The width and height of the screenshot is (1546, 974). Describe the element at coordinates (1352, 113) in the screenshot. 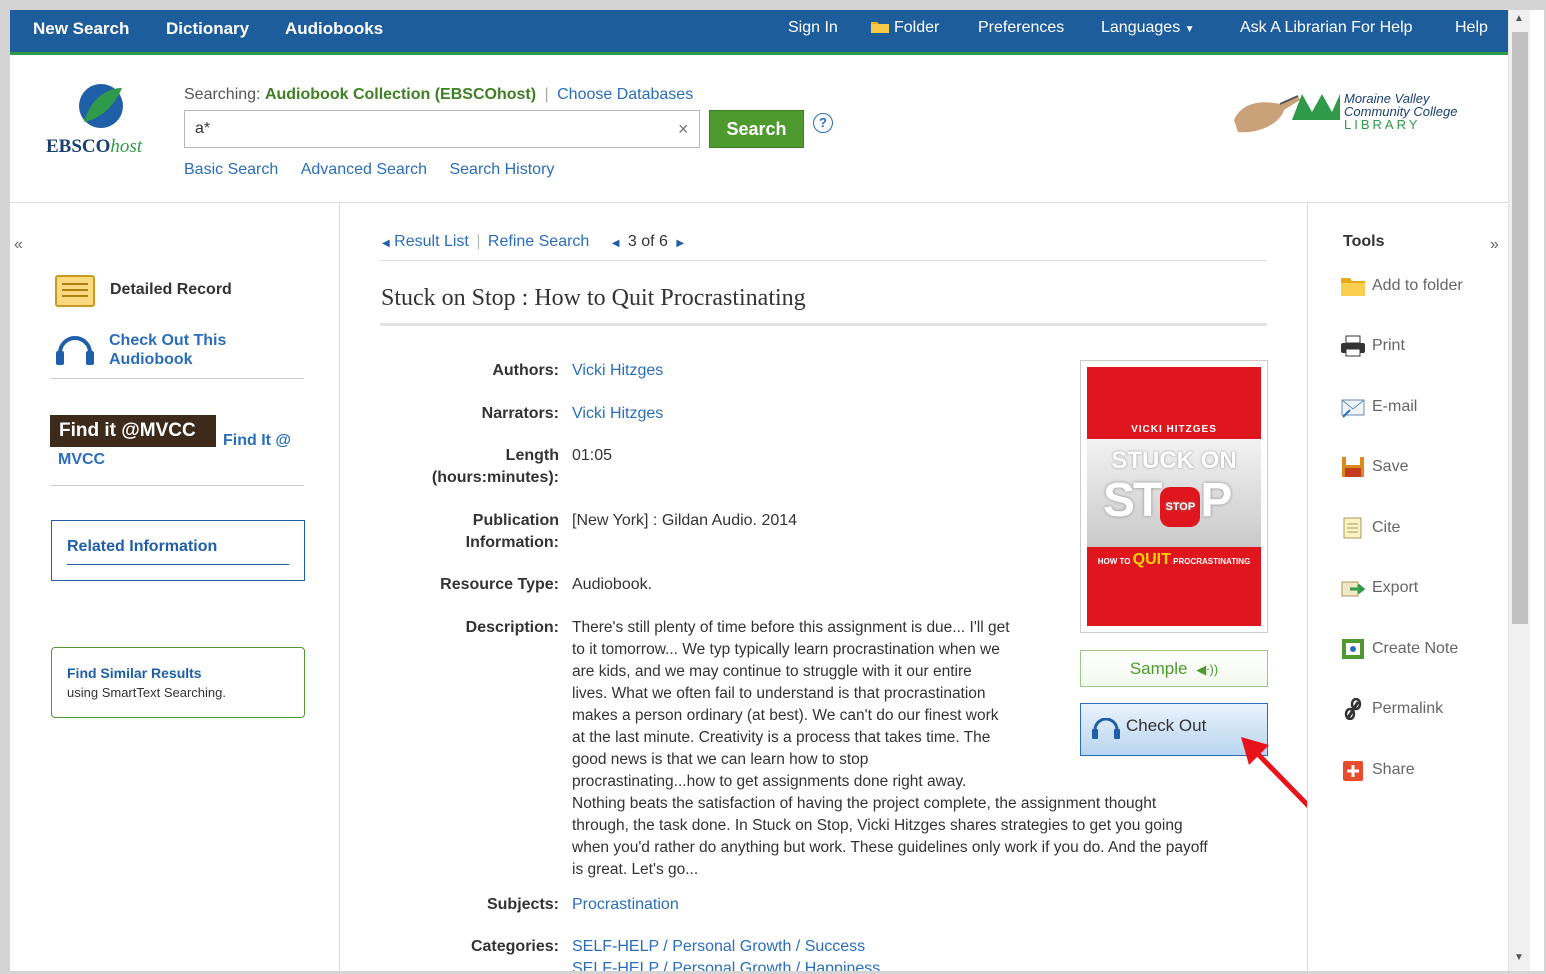

I see `library-logo: Moraine Valley Community College LIBRARY` at that location.